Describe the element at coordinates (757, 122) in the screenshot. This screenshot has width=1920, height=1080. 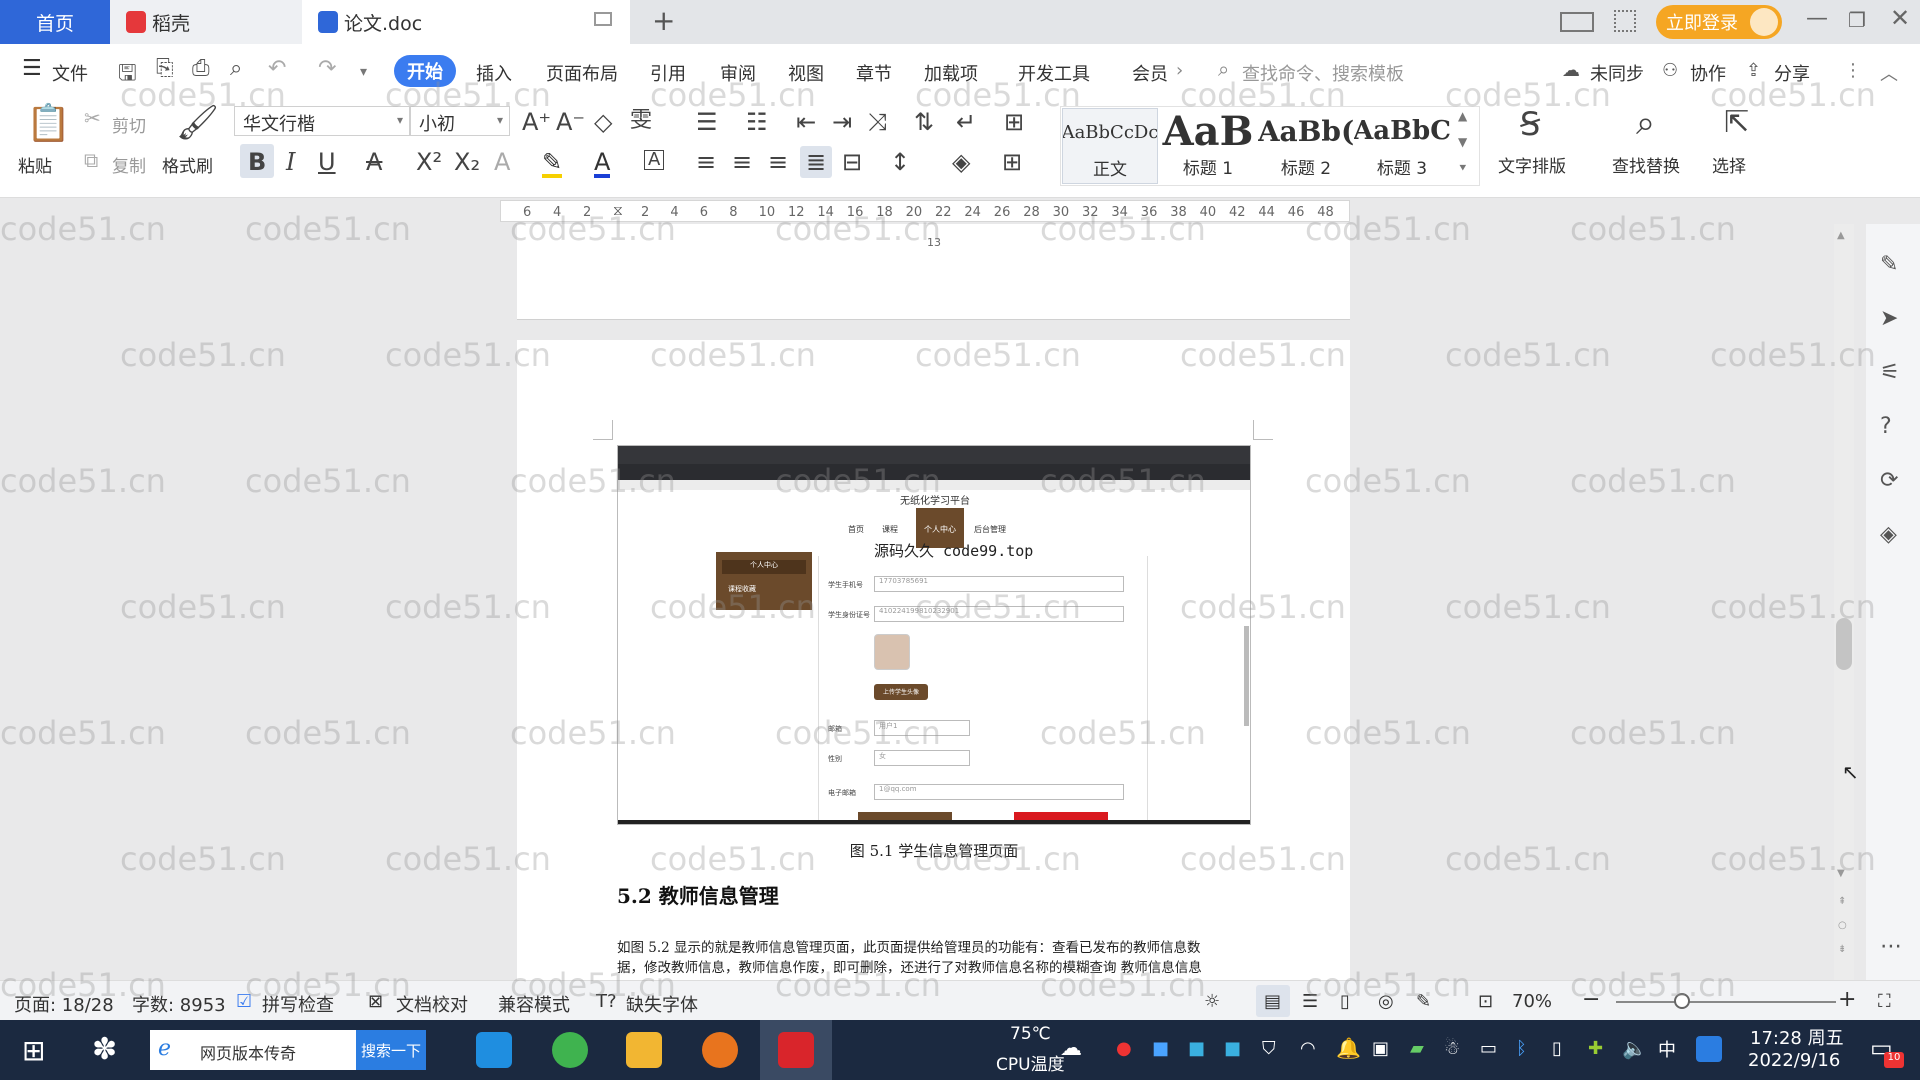
I see `numbered-list-icon: ☷` at that location.